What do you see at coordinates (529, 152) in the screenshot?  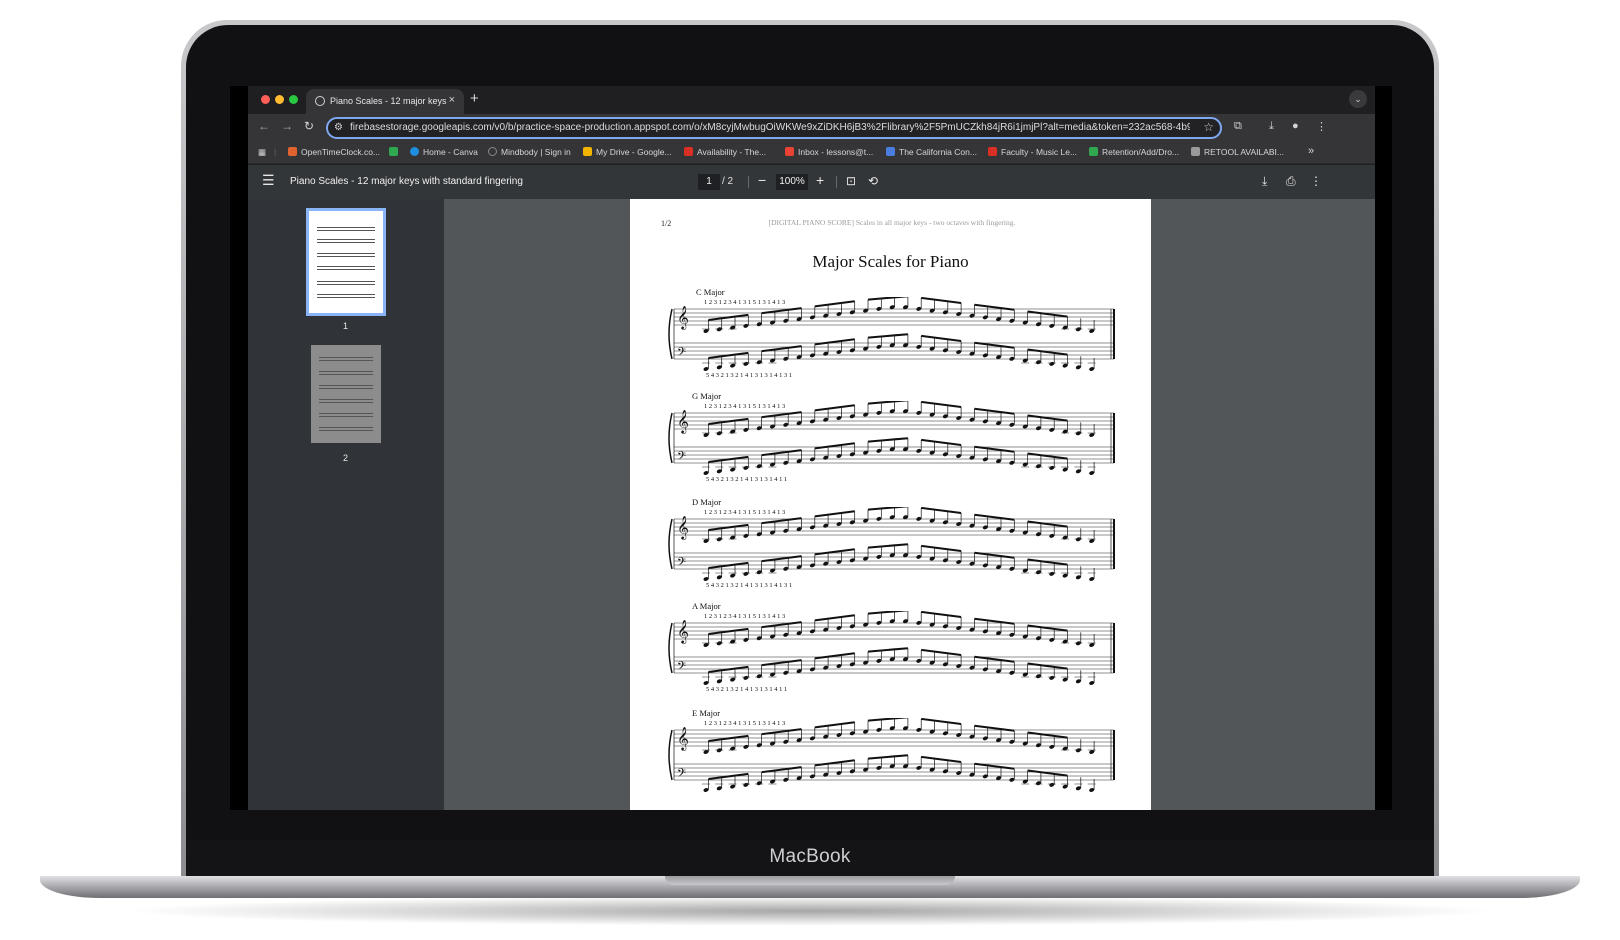 I see `bookmark-mindbody: Mindbody | Sign in` at bounding box center [529, 152].